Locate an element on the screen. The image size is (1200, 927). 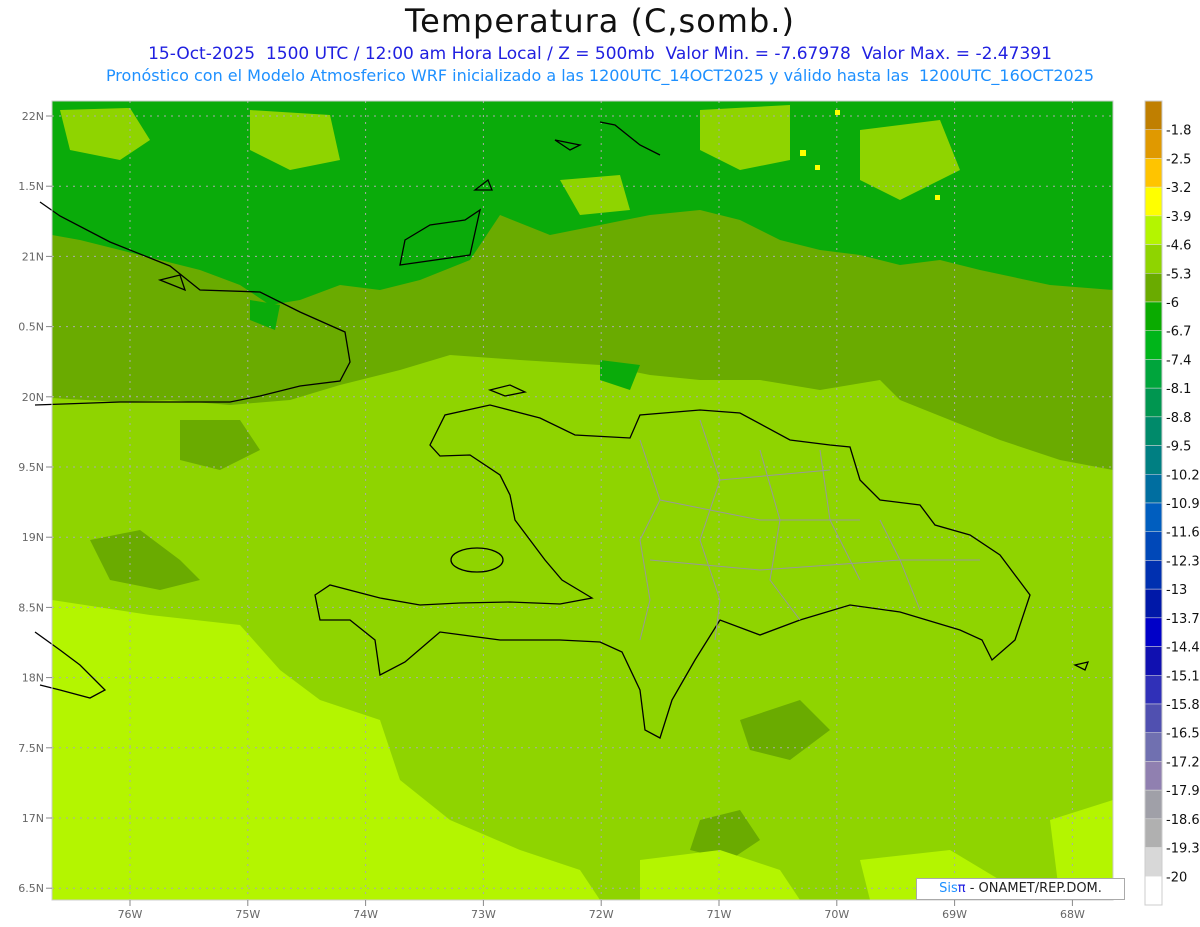
lat-label: 22N is located at coordinates (33, 116).